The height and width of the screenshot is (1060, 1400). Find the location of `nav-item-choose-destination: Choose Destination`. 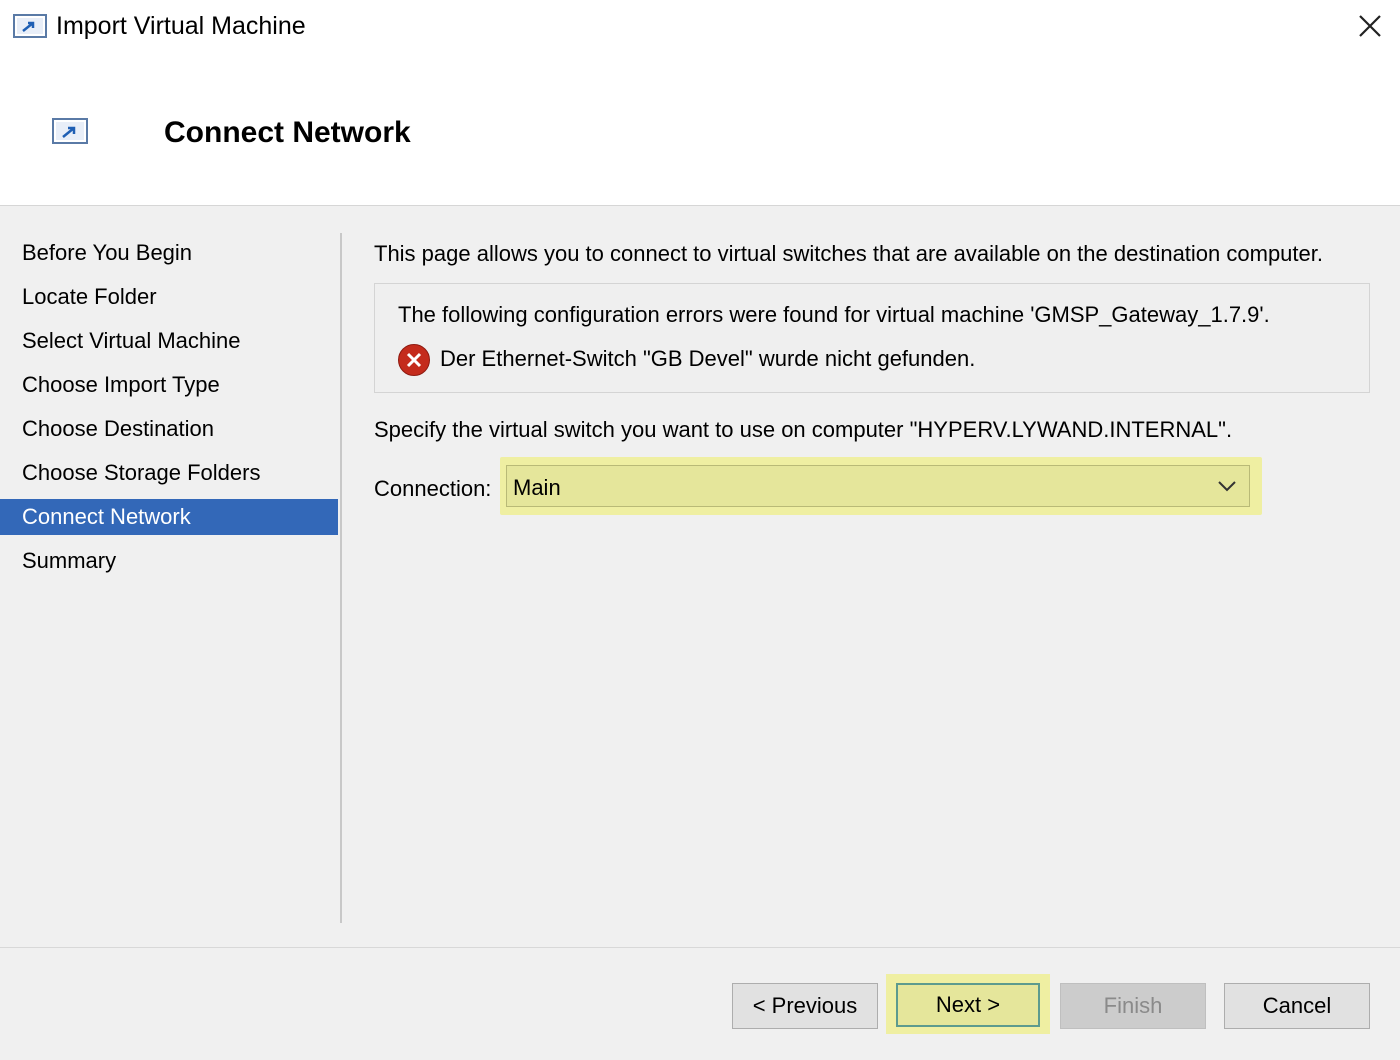

nav-item-choose-destination: Choose Destination is located at coordinates (169, 429).